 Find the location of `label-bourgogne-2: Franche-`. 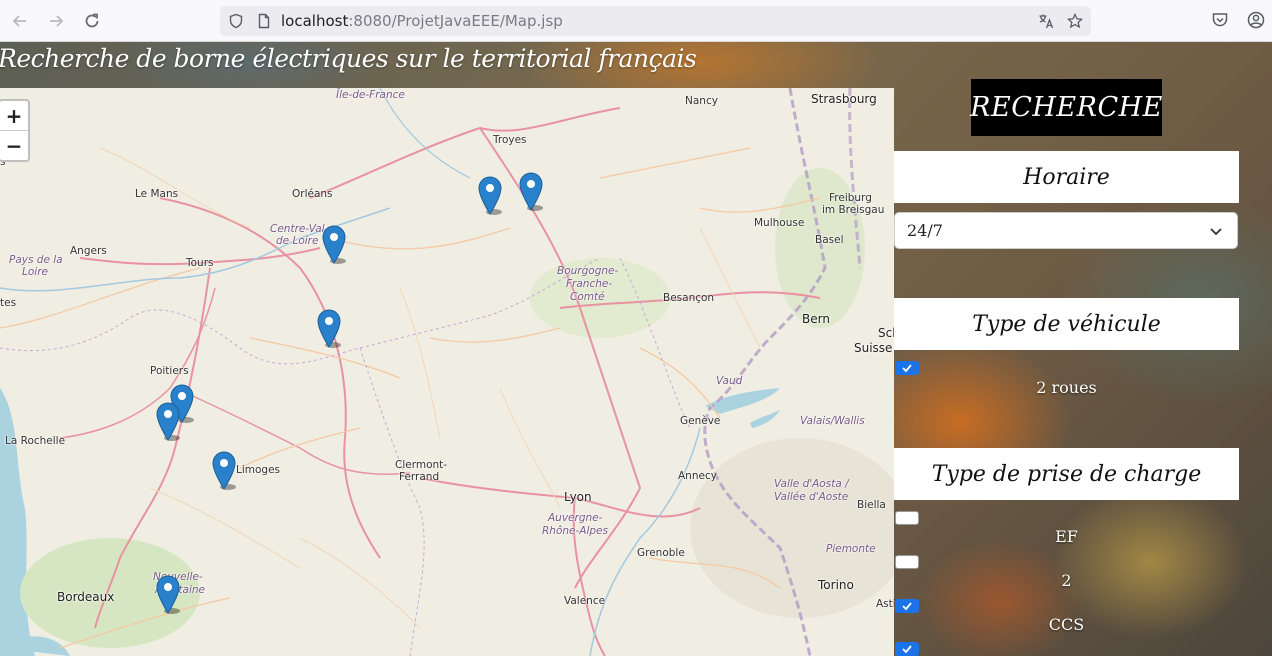

label-bourgogne-2: Franche- is located at coordinates (589, 284).